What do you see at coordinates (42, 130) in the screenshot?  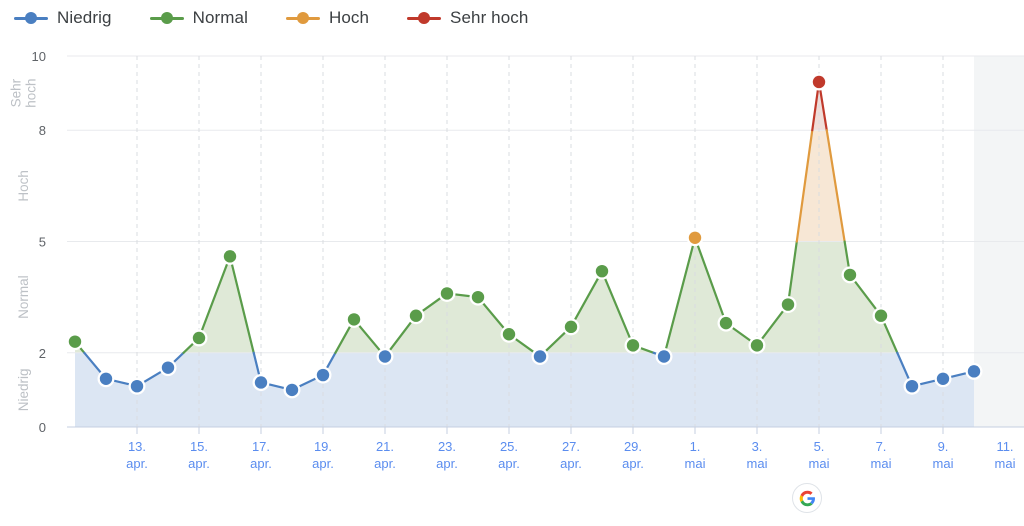 I see `y-tick-label: 8` at bounding box center [42, 130].